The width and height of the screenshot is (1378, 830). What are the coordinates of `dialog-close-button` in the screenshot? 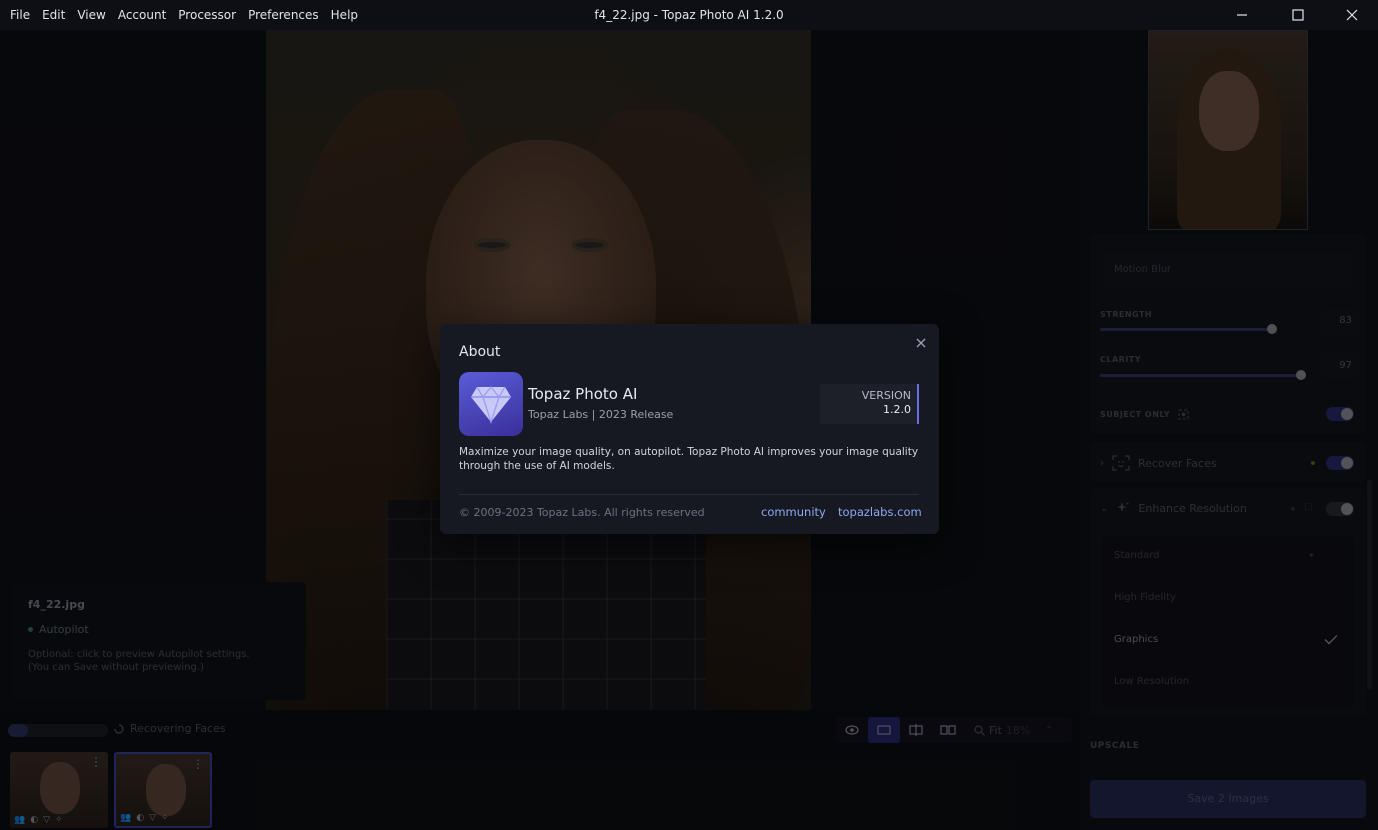 It's located at (921, 343).